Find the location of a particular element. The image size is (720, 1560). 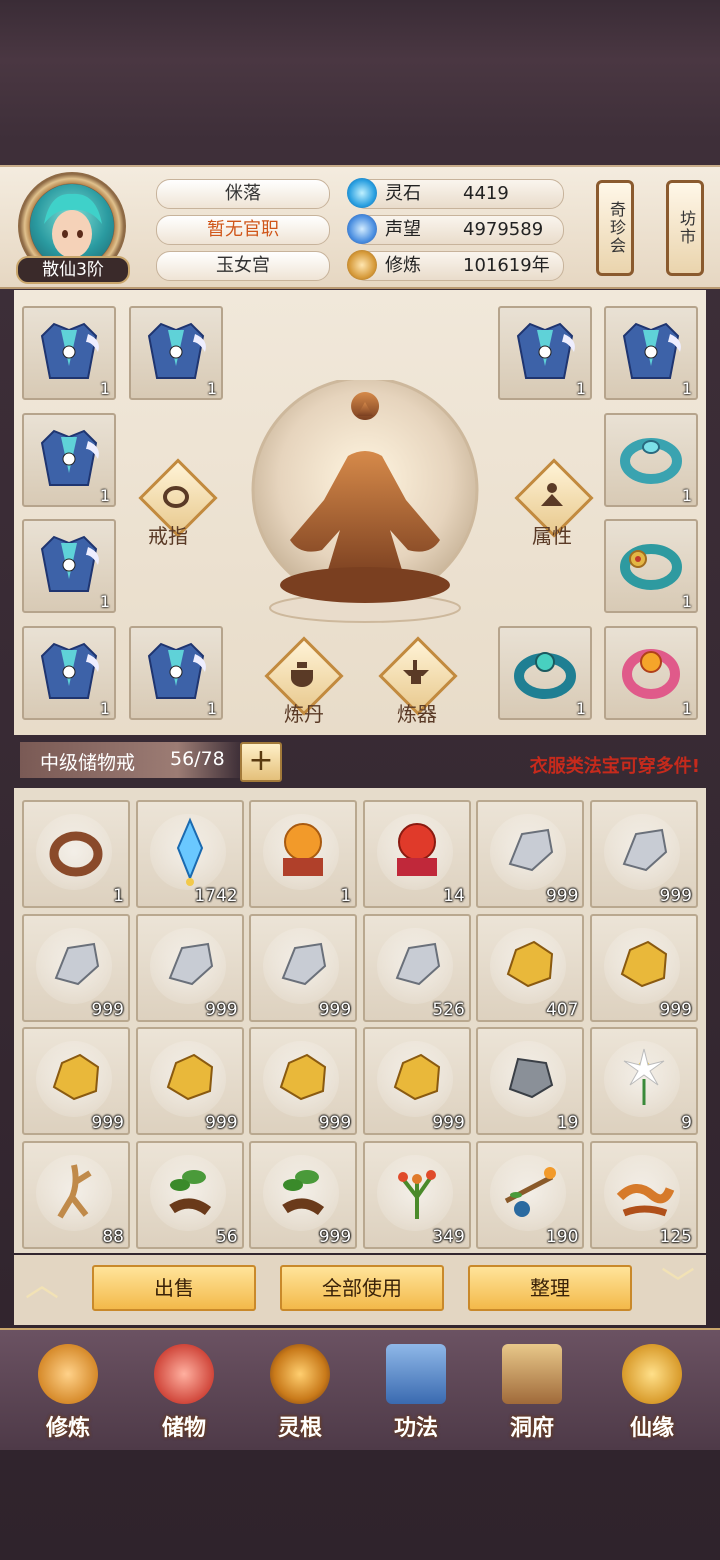

equip-slot-left-4: 1 is located at coordinates (69, 566).